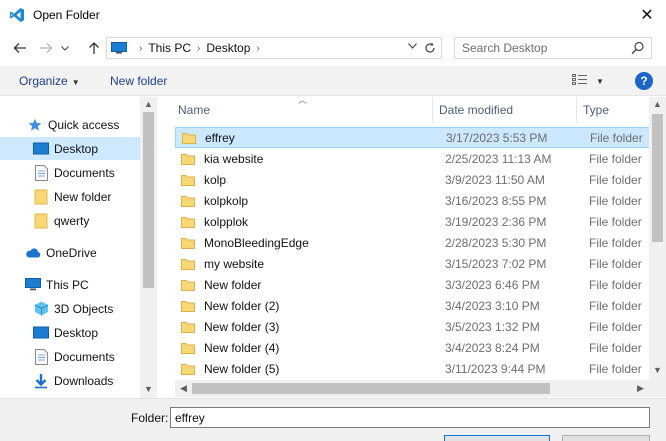 This screenshot has height=441, width=666. I want to click on file-row: kolp 3/9/2023 11:50 AM File folder, so click(412, 179).